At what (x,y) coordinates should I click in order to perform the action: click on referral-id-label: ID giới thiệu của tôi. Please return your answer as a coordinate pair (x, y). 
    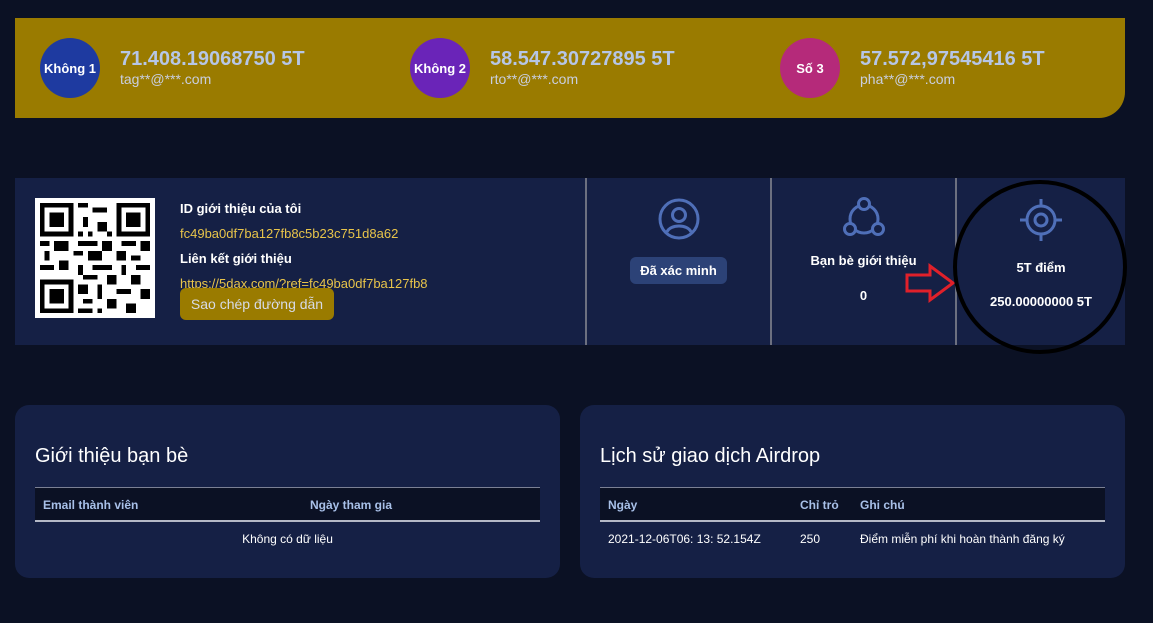
    Looking at the image, I should click on (241, 208).